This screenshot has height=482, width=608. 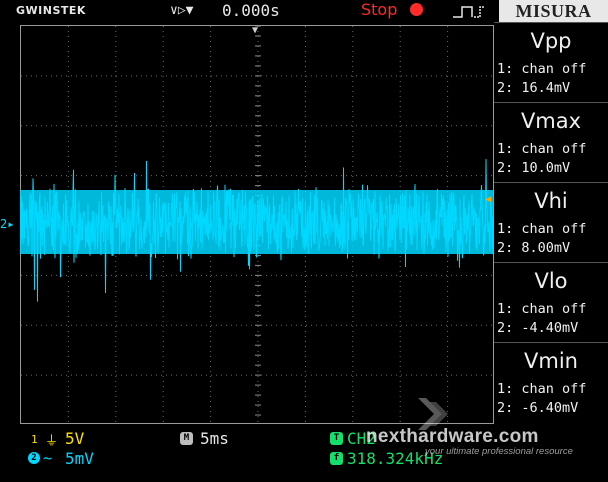 I want to click on measurement-vmin: Vmin 1: chan off 2: -6.40mV, so click(x=551, y=381).